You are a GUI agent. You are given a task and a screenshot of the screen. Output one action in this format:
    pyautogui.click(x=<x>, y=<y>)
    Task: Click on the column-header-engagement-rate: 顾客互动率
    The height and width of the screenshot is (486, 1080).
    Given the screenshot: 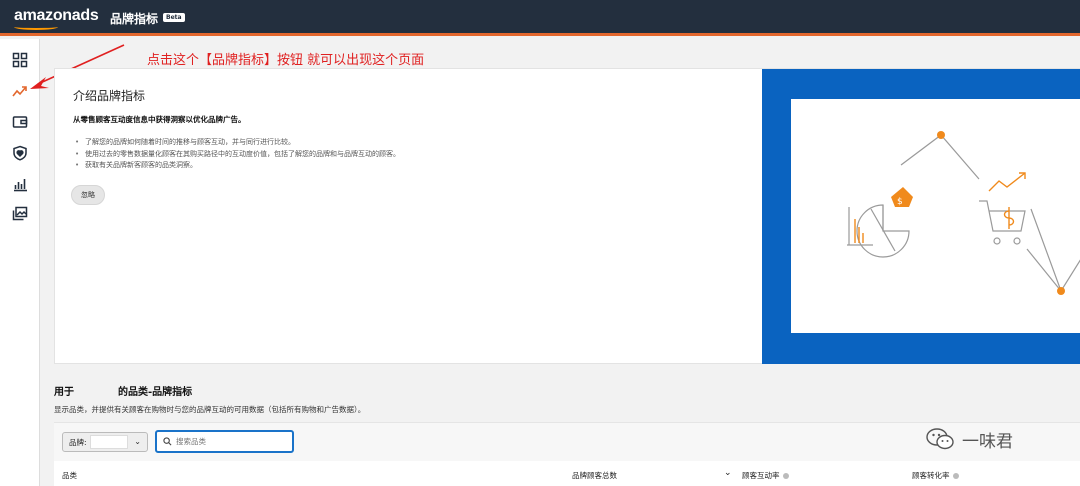 What is the action you would take?
    pyautogui.click(x=765, y=475)
    